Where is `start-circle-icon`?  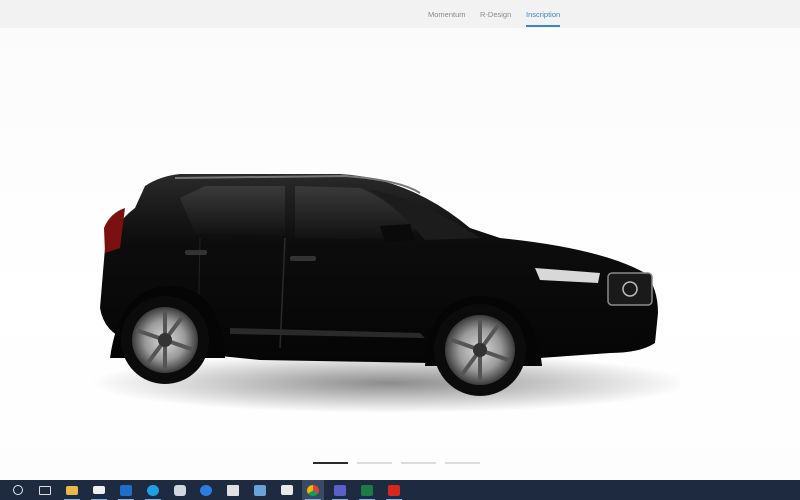
start-circle-icon is located at coordinates (18, 490).